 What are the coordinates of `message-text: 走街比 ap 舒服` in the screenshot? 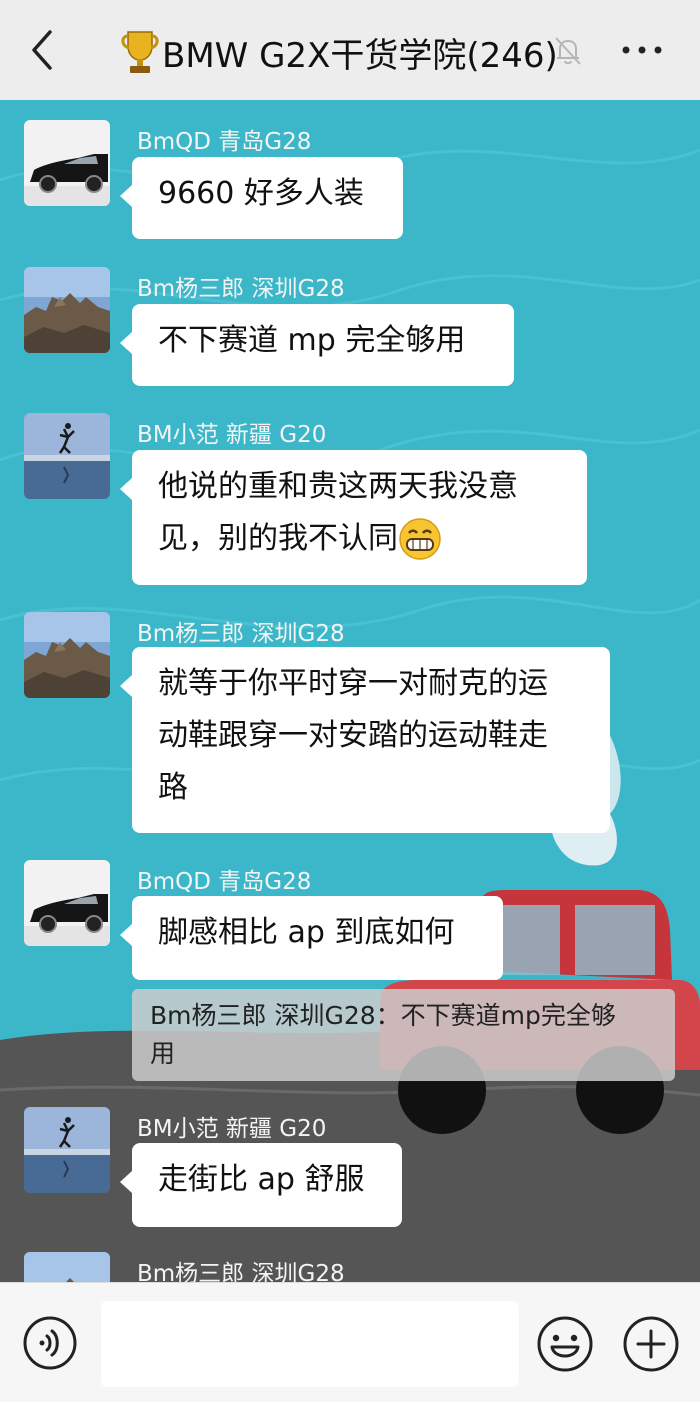 It's located at (261, 1179).